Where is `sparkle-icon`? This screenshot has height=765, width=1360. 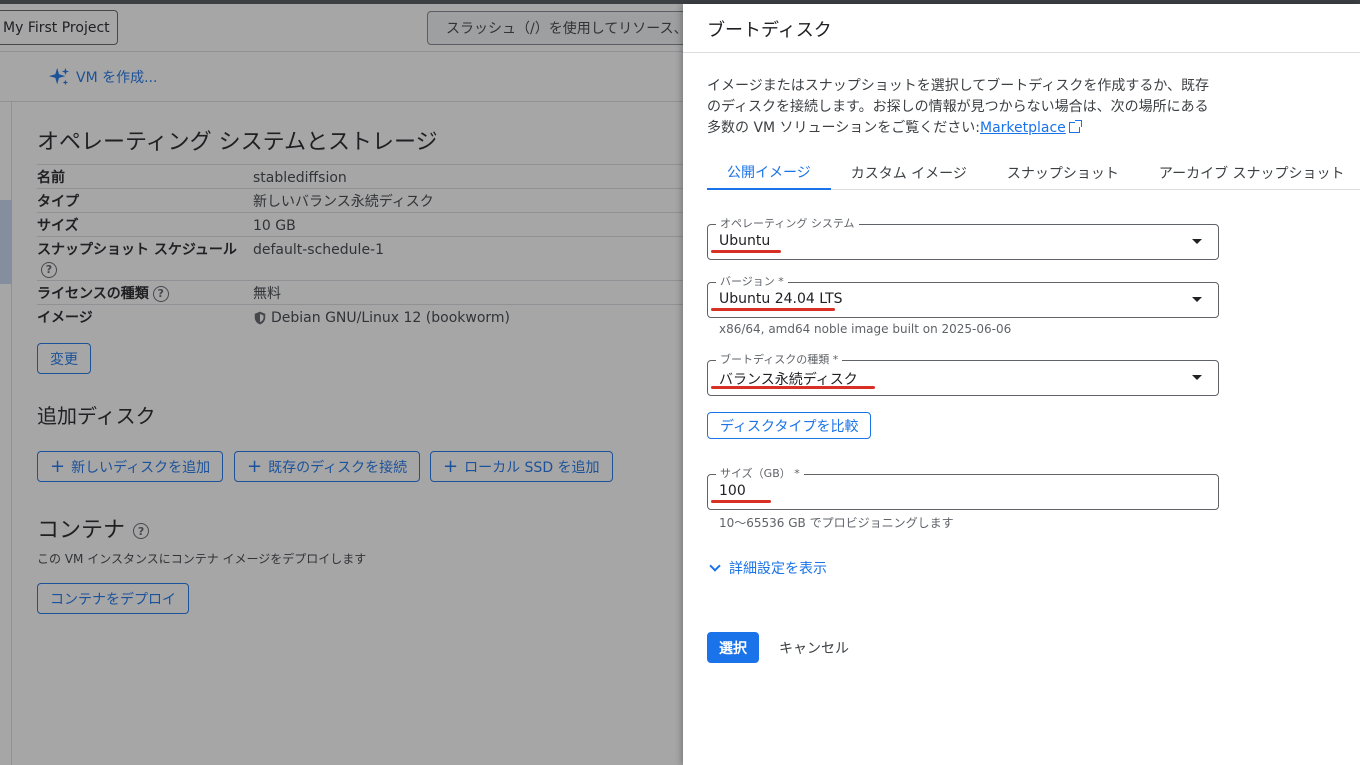
sparkle-icon is located at coordinates (59, 76).